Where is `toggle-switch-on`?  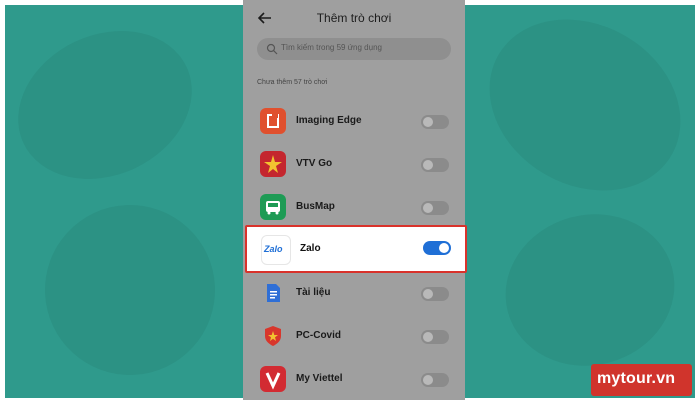
toggle-switch-on is located at coordinates (437, 248).